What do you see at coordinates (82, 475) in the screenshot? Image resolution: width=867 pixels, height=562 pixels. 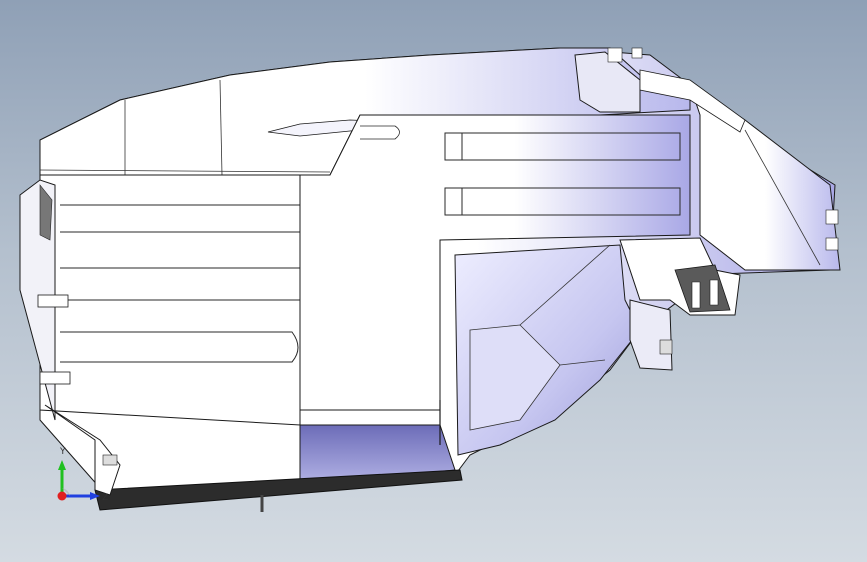 I see `coordinate-triad: Y Z` at bounding box center [82, 475].